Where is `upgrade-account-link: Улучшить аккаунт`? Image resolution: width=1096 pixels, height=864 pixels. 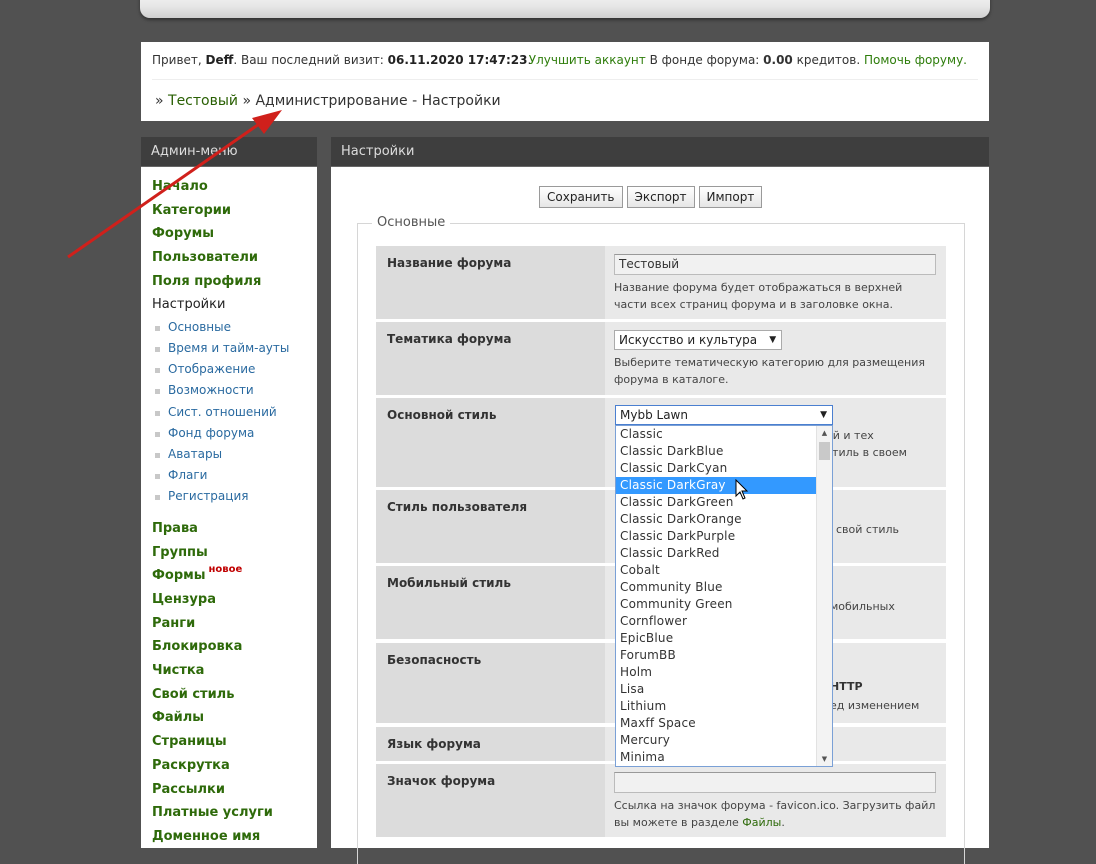 upgrade-account-link: Улучшить аккаунт is located at coordinates (587, 60).